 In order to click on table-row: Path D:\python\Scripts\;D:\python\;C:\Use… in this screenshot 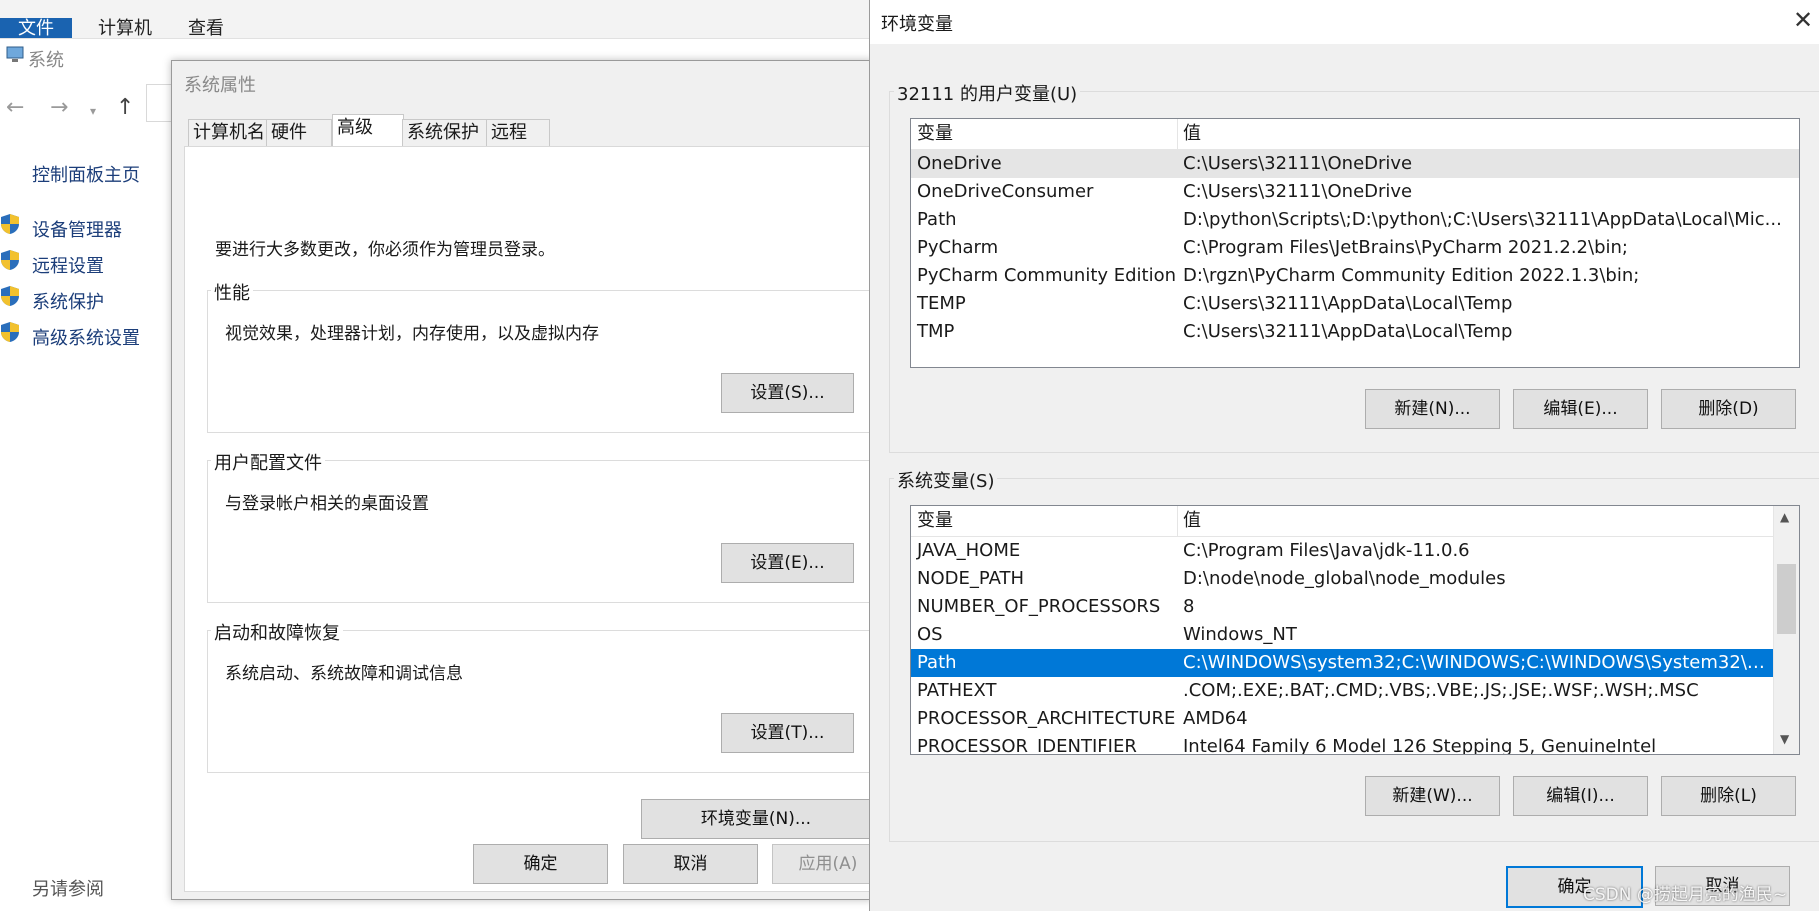, I will do `click(1355, 220)`.